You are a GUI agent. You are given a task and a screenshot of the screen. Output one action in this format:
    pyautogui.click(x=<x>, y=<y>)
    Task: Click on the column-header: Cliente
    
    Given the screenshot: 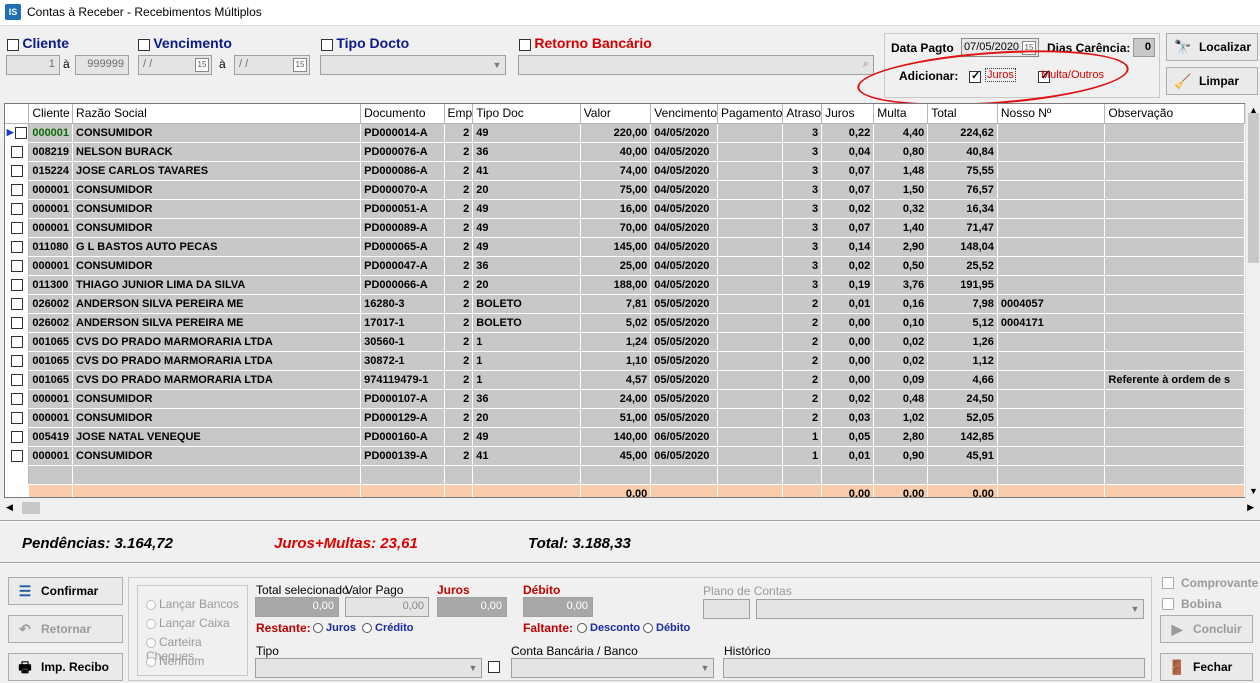 What is the action you would take?
    pyautogui.click(x=51, y=114)
    